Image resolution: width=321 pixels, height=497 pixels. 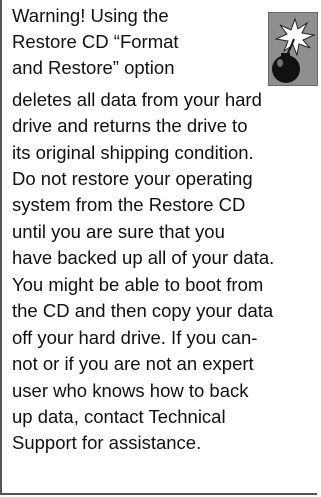 What do you see at coordinates (119, 416) in the screenshot?
I see `warning-text-line: up data, contact Technical` at bounding box center [119, 416].